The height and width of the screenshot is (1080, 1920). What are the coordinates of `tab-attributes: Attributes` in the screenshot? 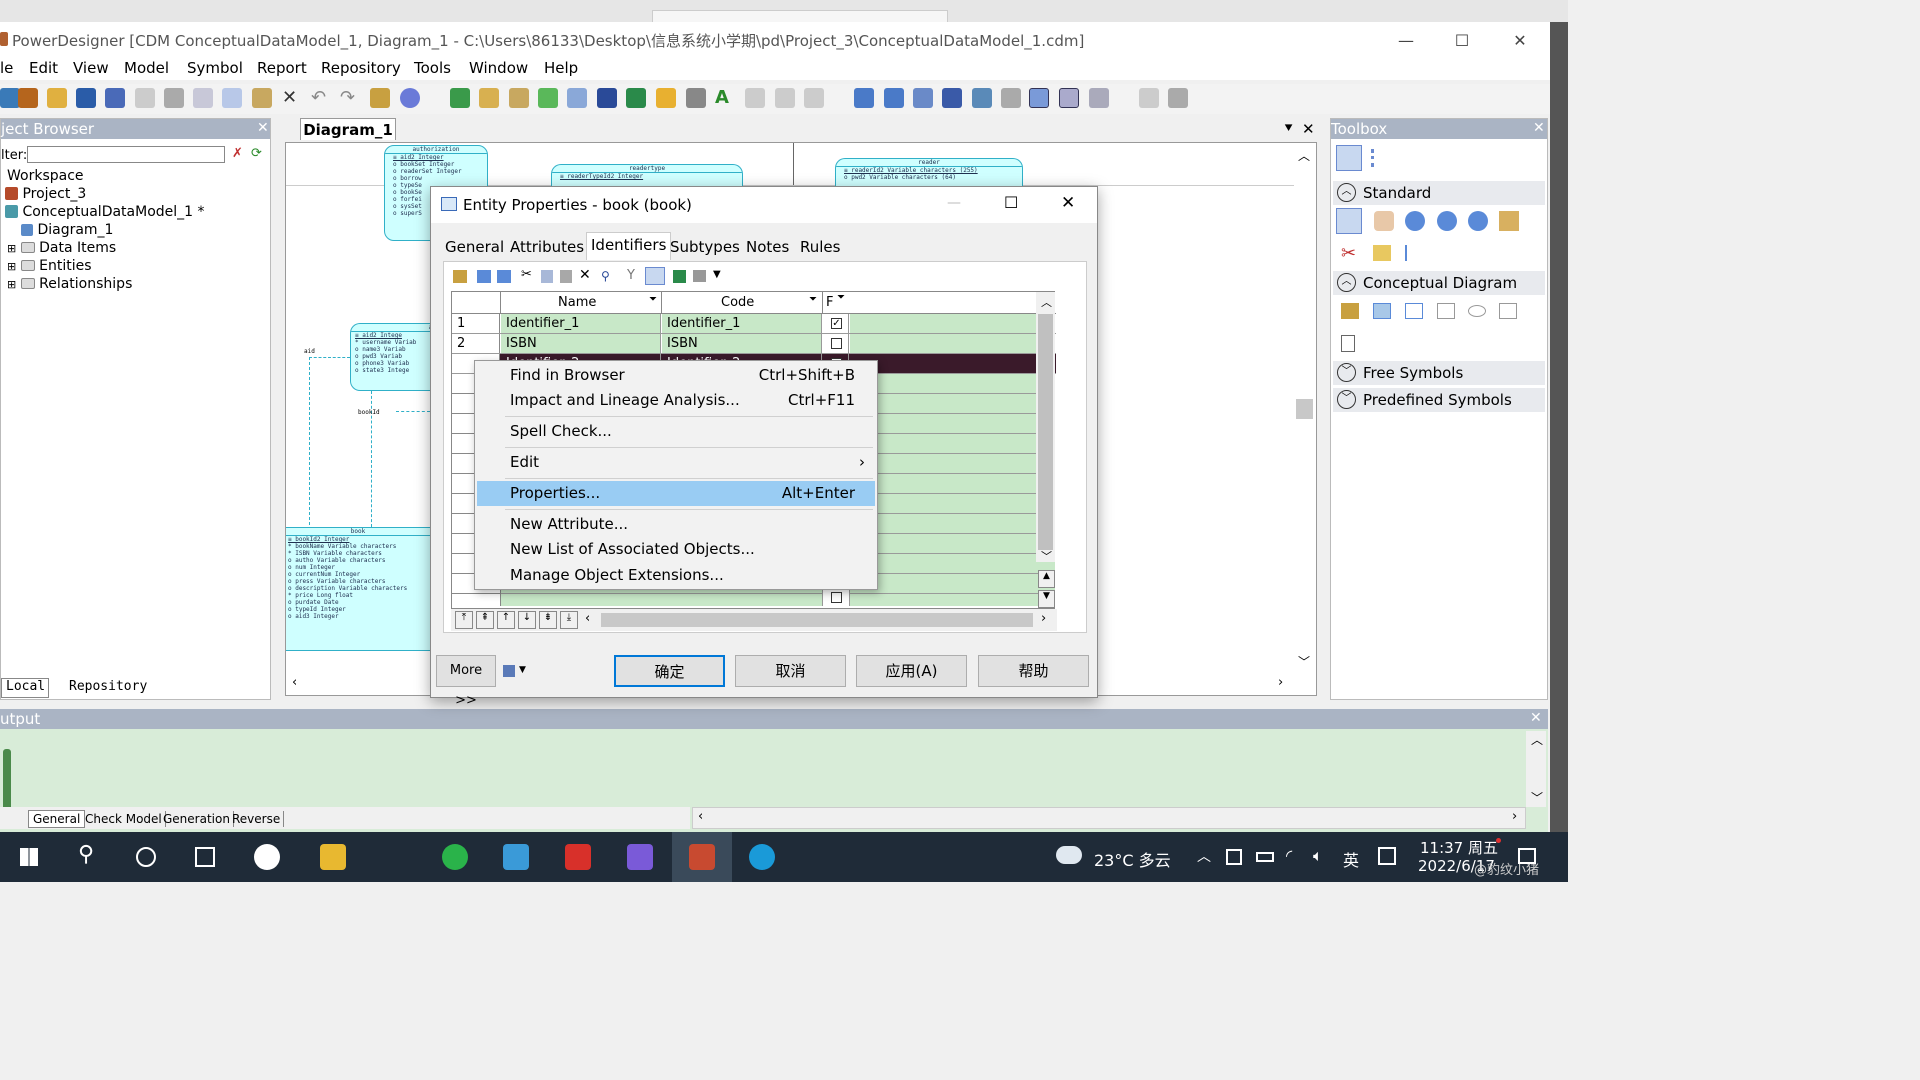 It's located at (547, 247).